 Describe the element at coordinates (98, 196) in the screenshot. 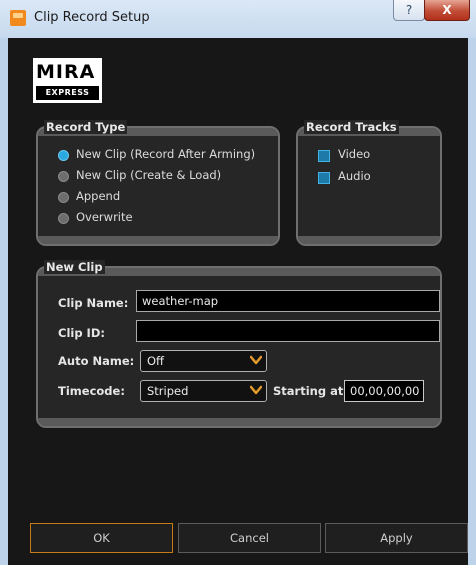

I see `option-append: Append` at that location.